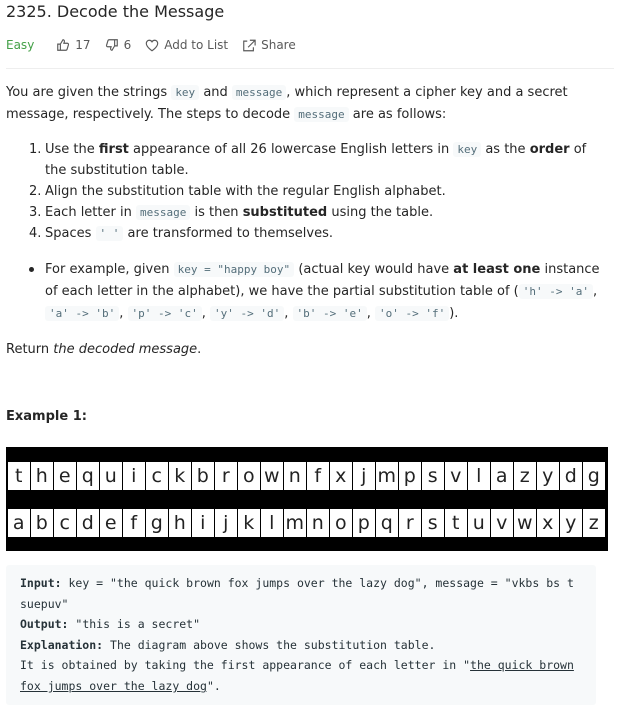 Image resolution: width=620 pixels, height=715 pixels. Describe the element at coordinates (341, 523) in the screenshot. I see `alphabet-cell: o` at that location.